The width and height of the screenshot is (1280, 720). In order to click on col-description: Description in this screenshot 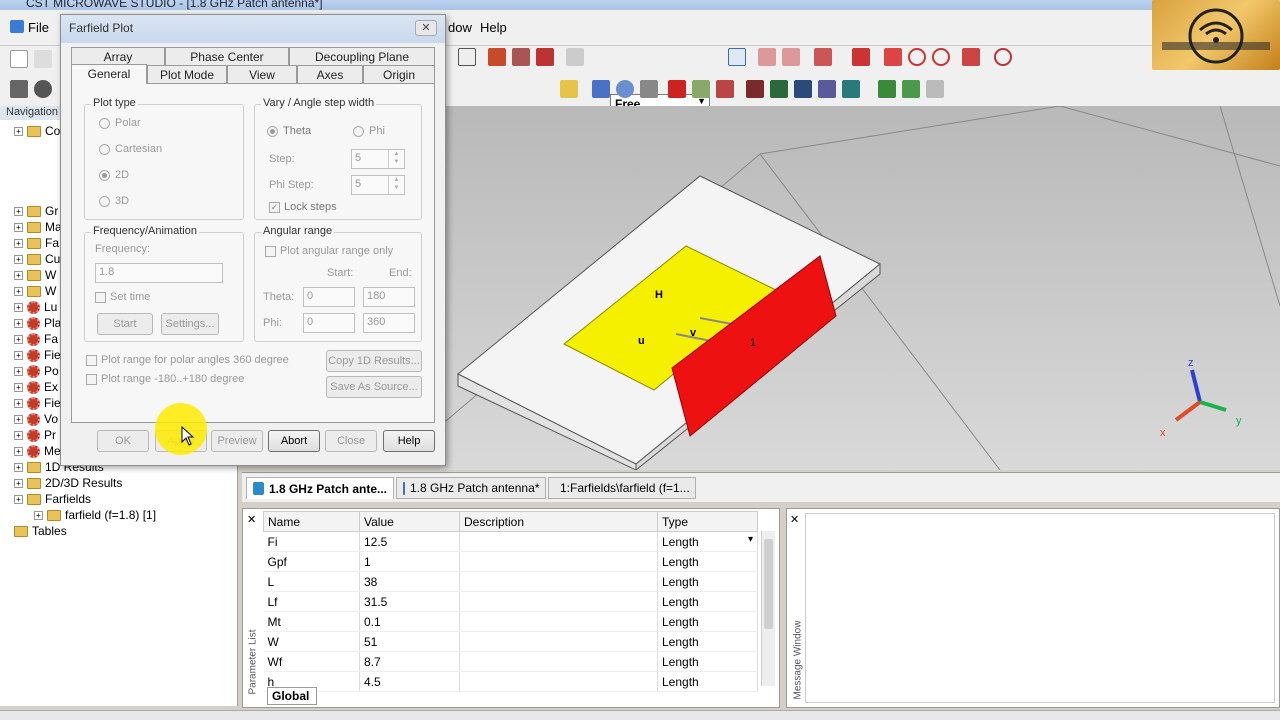, I will do `click(558, 521)`.